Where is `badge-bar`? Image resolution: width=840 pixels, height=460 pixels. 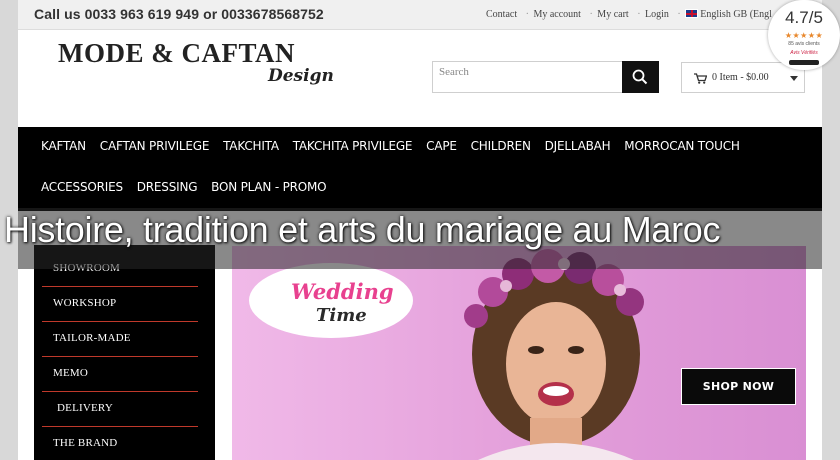 badge-bar is located at coordinates (804, 62).